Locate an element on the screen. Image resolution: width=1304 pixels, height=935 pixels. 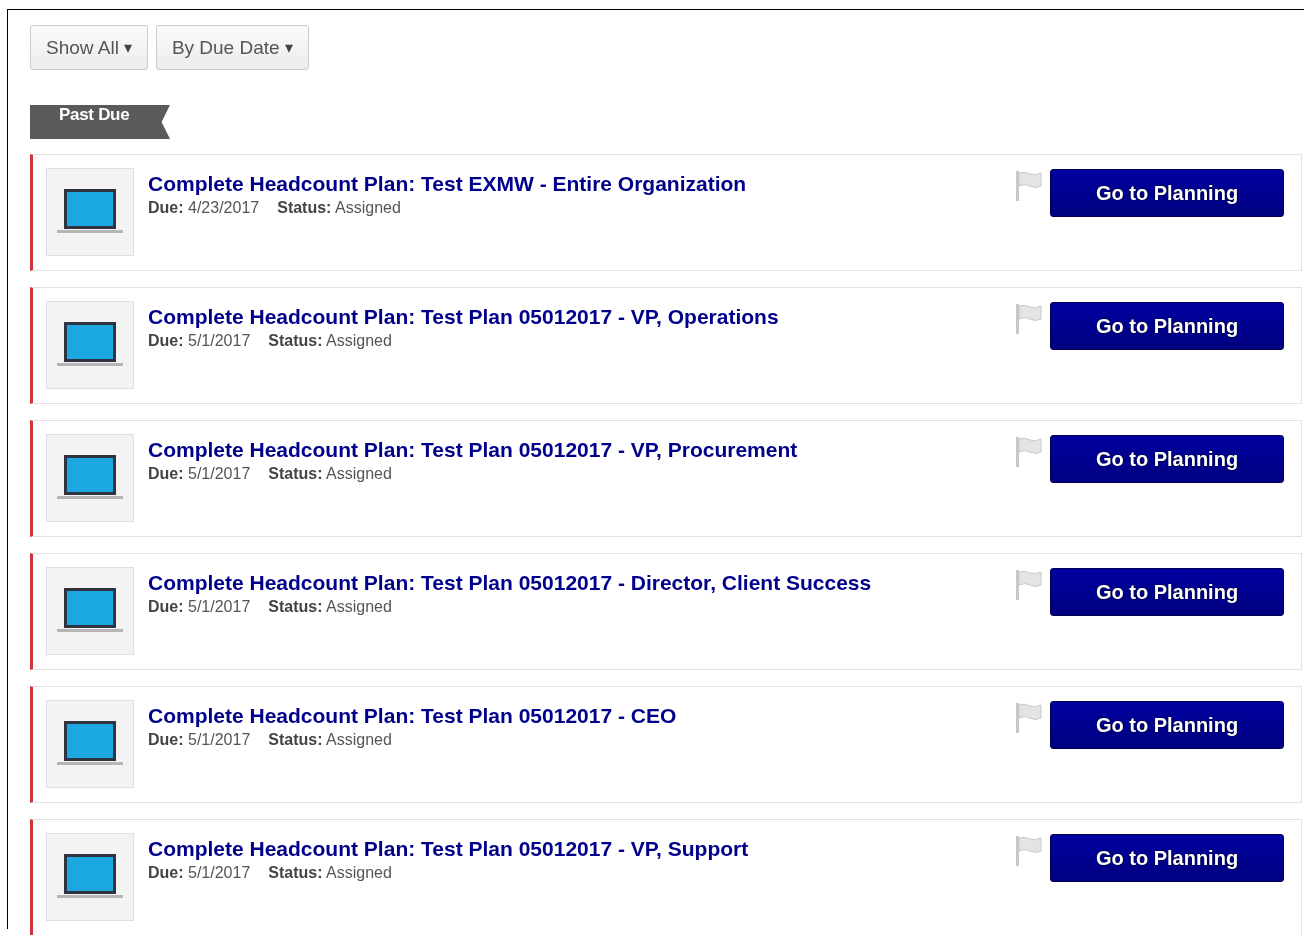
task-title-link: Complete Headcount Plan: Test Plan 05012017 - CEO is located at coordinates (412, 716).